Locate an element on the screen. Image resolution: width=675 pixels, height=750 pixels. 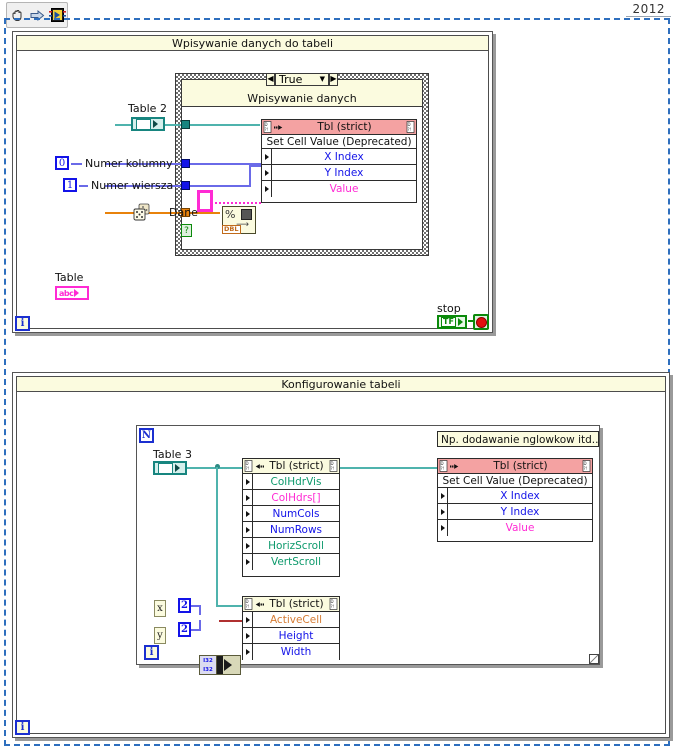
property-row-colhdrs: ColHdrs[] is located at coordinates (291, 498).